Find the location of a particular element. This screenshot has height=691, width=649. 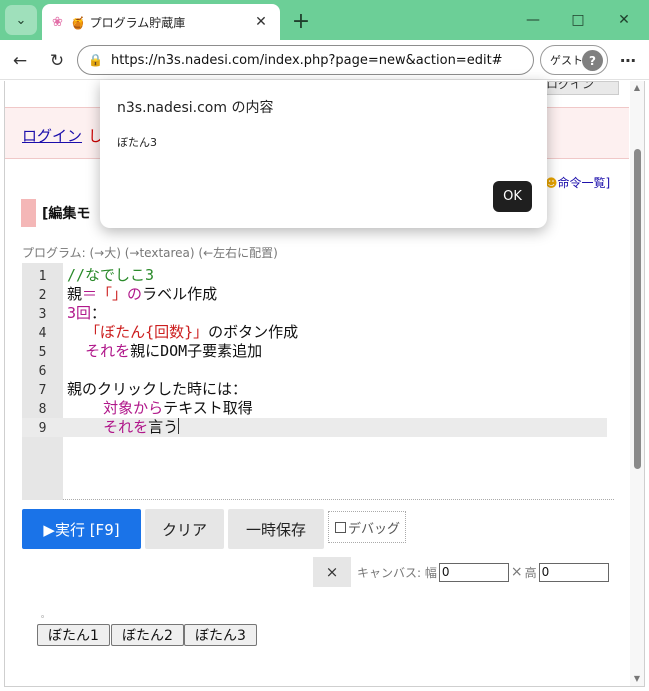

browser-tab: ❀ 🍯 プログラム貯蔵庫 ✕ is located at coordinates (161, 22).